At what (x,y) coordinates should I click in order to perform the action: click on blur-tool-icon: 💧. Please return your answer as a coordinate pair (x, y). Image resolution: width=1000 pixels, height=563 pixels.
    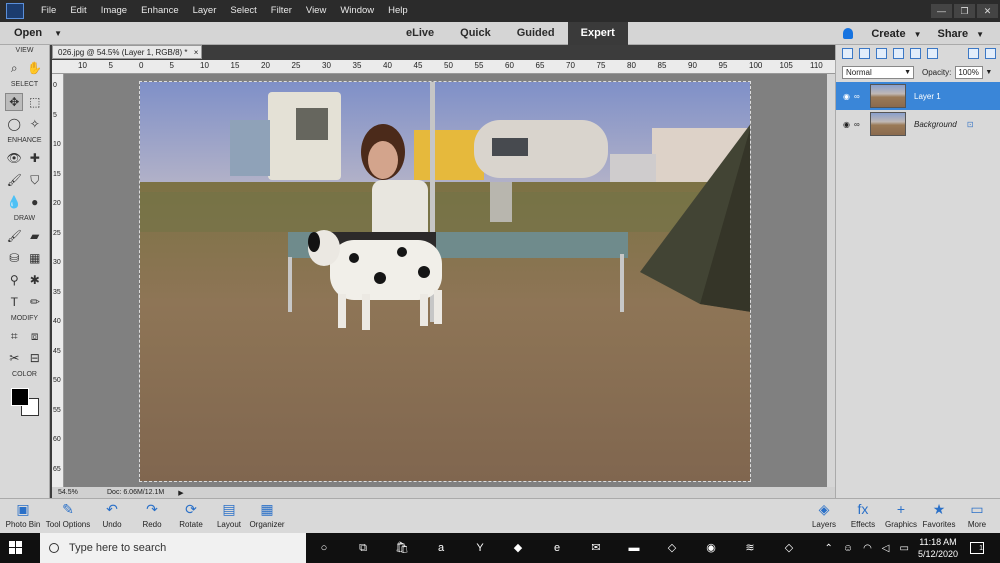
    Looking at the image, I should click on (14, 202).